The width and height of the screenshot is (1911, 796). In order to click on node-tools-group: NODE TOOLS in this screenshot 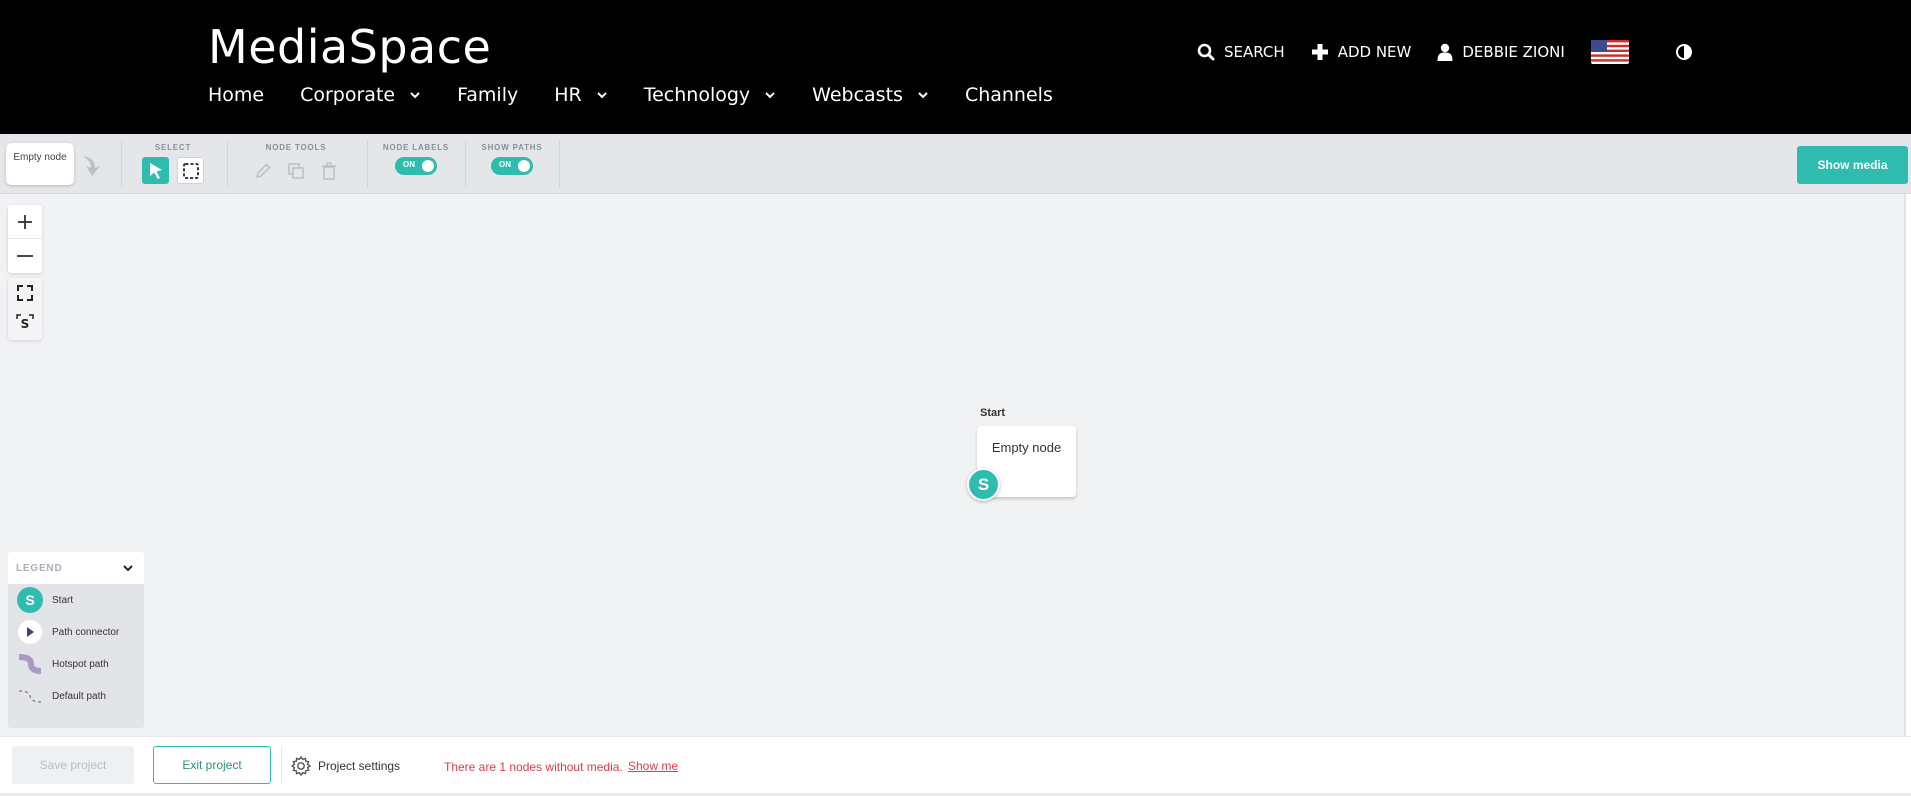, I will do `click(296, 163)`.